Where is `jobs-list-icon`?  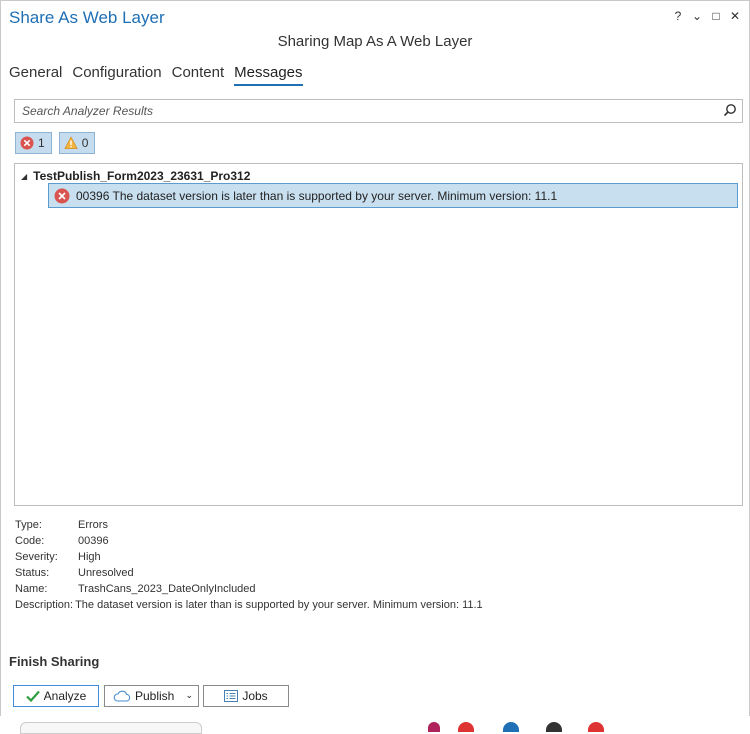 jobs-list-icon is located at coordinates (231, 696).